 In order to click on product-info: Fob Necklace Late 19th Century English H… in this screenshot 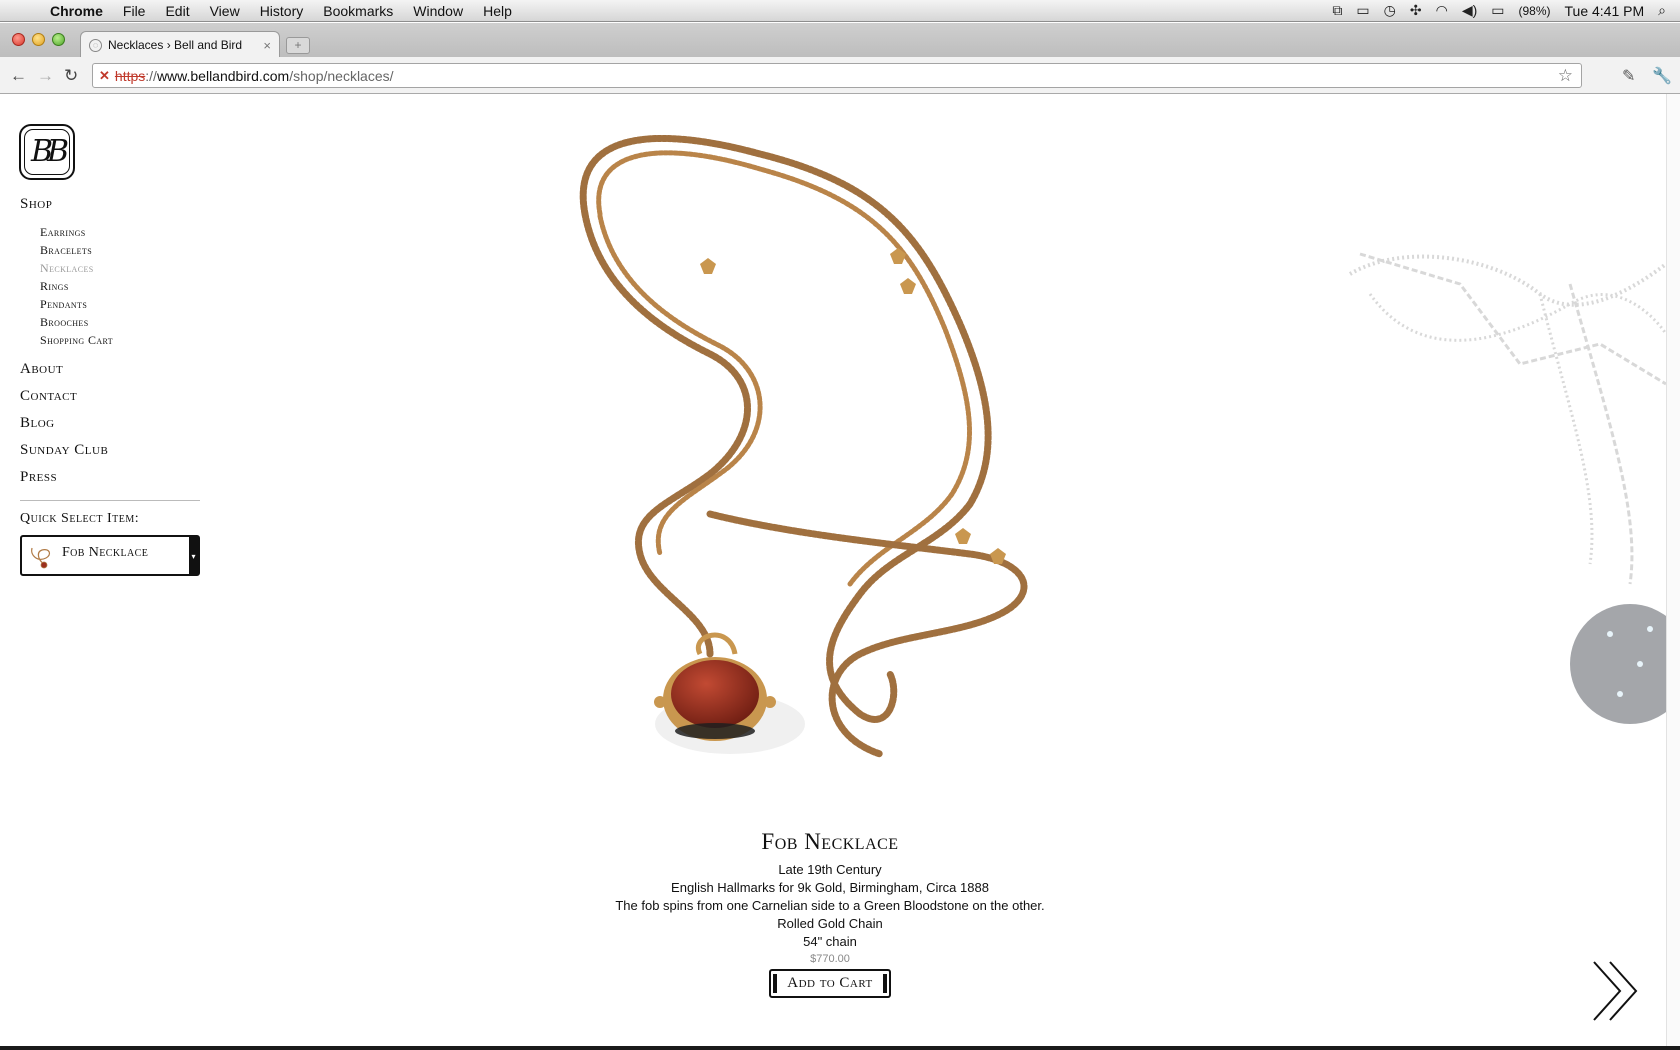, I will do `click(830, 913)`.